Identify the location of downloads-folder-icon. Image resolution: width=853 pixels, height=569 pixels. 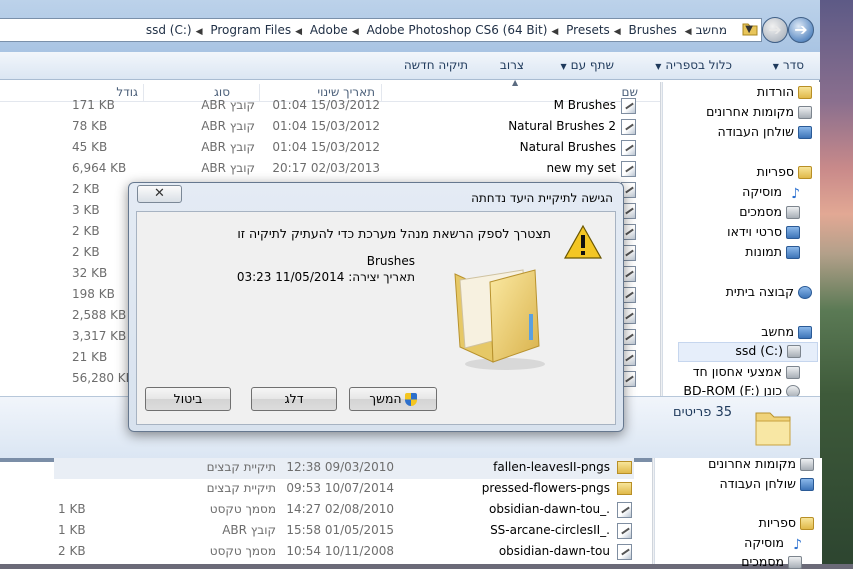
(805, 92).